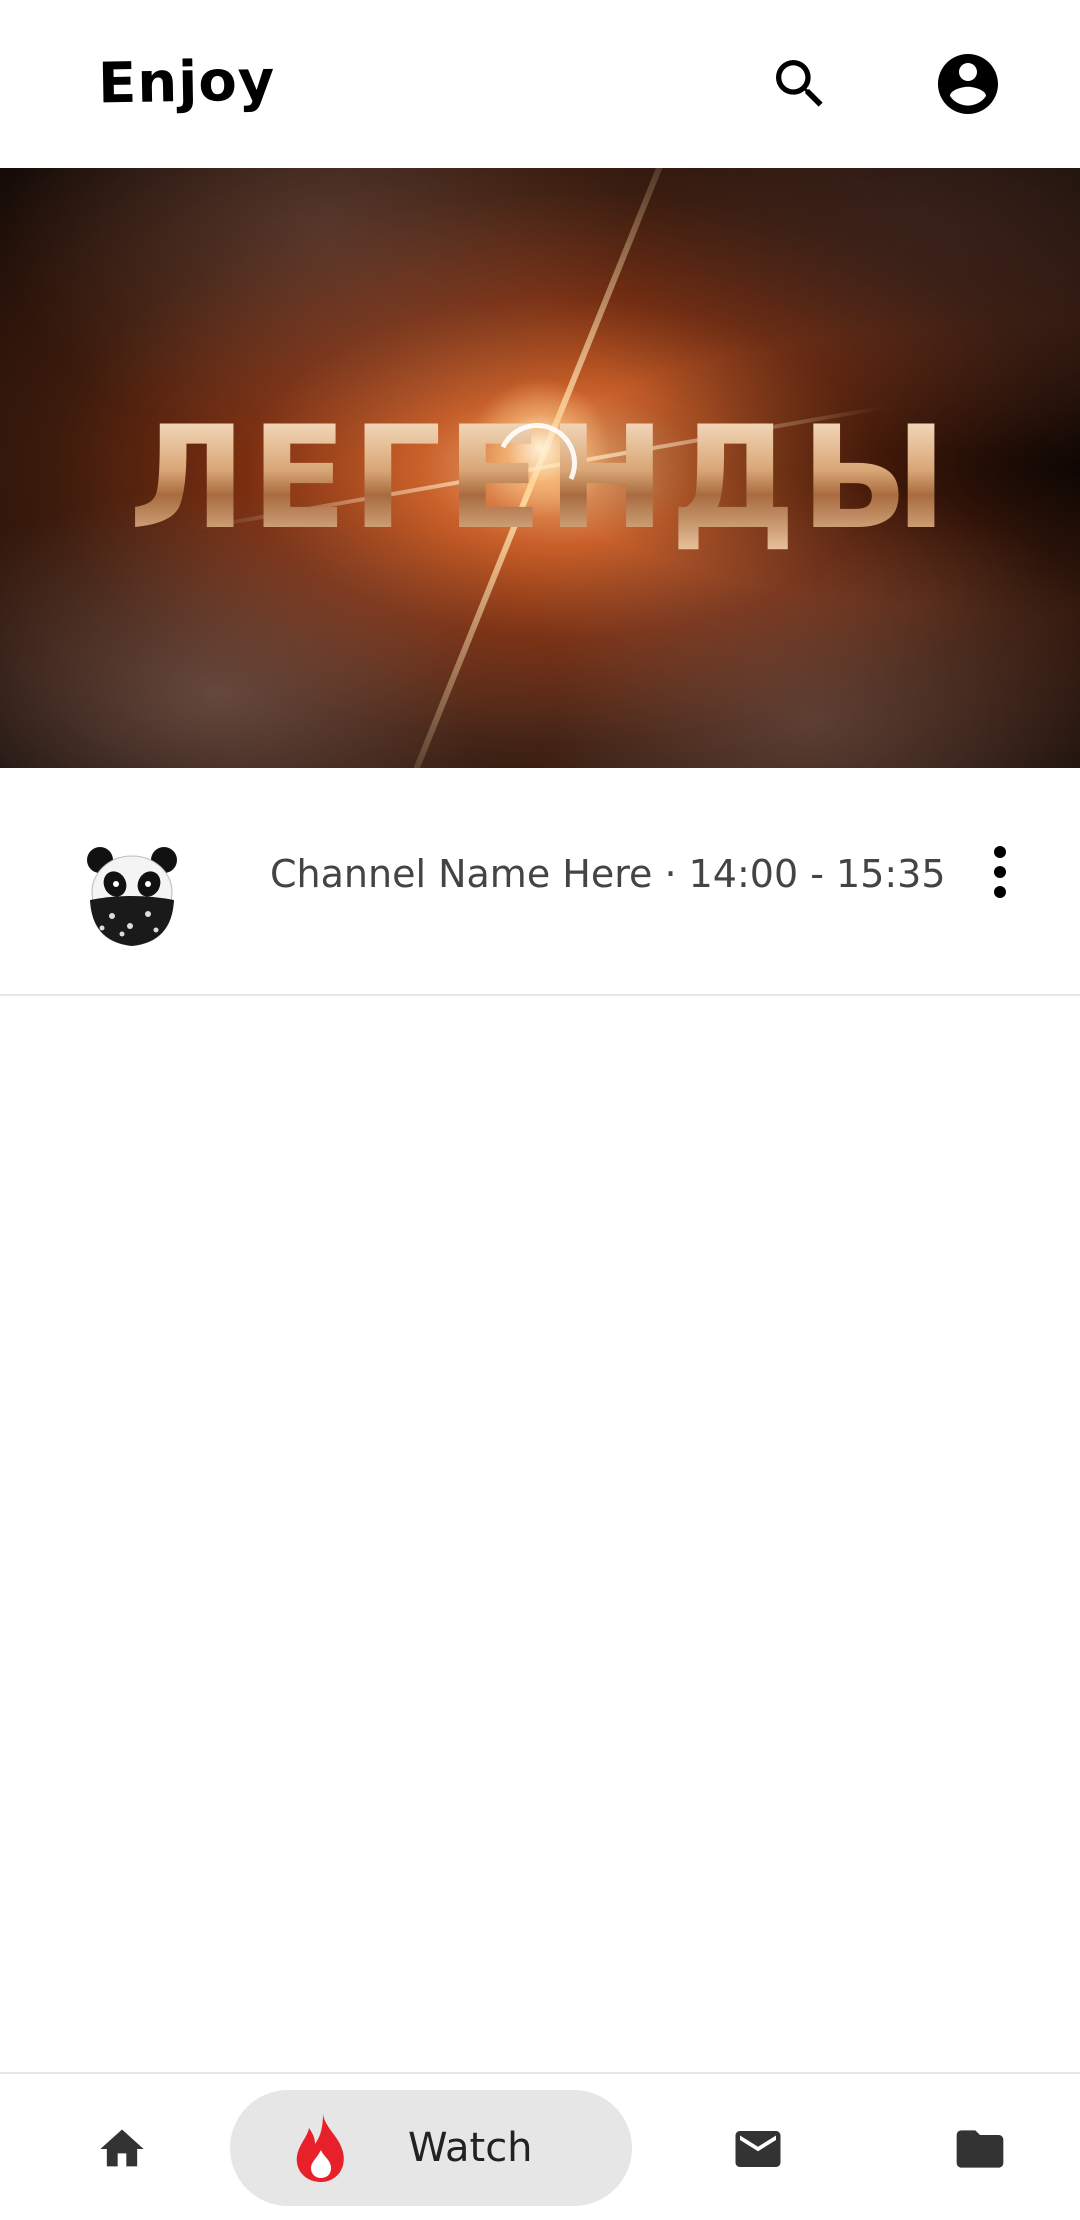 This screenshot has height=2220, width=1080. What do you see at coordinates (540, 84) in the screenshot?
I see `top-app-bar: Enjoy` at bounding box center [540, 84].